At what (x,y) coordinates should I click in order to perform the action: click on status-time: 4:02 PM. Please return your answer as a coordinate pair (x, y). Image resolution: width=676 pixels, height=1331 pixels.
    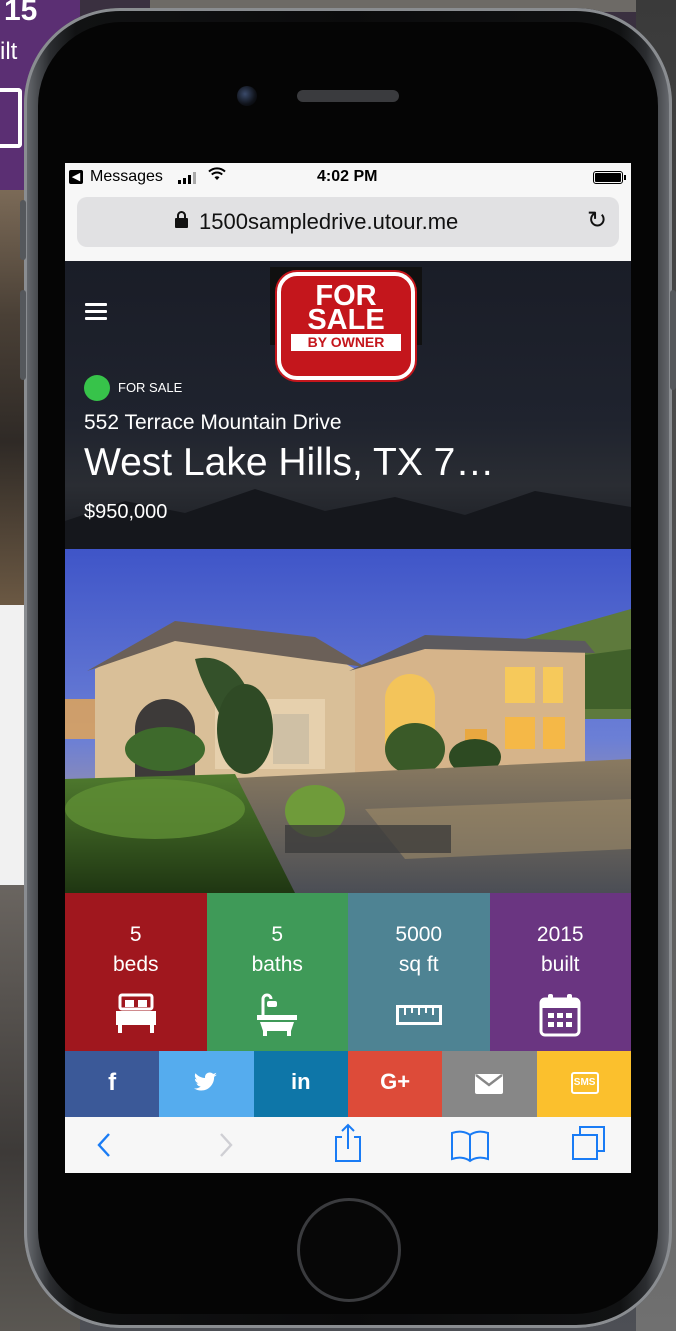
    Looking at the image, I should click on (347, 176).